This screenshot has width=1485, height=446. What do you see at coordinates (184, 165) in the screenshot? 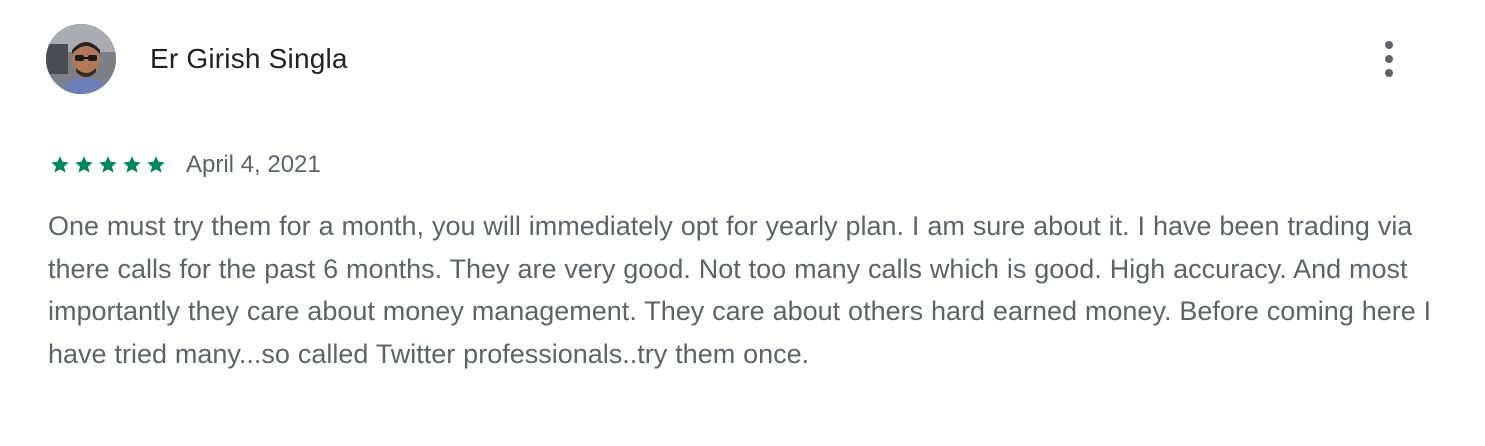
I see `rating-row: April 4, 2021` at bounding box center [184, 165].